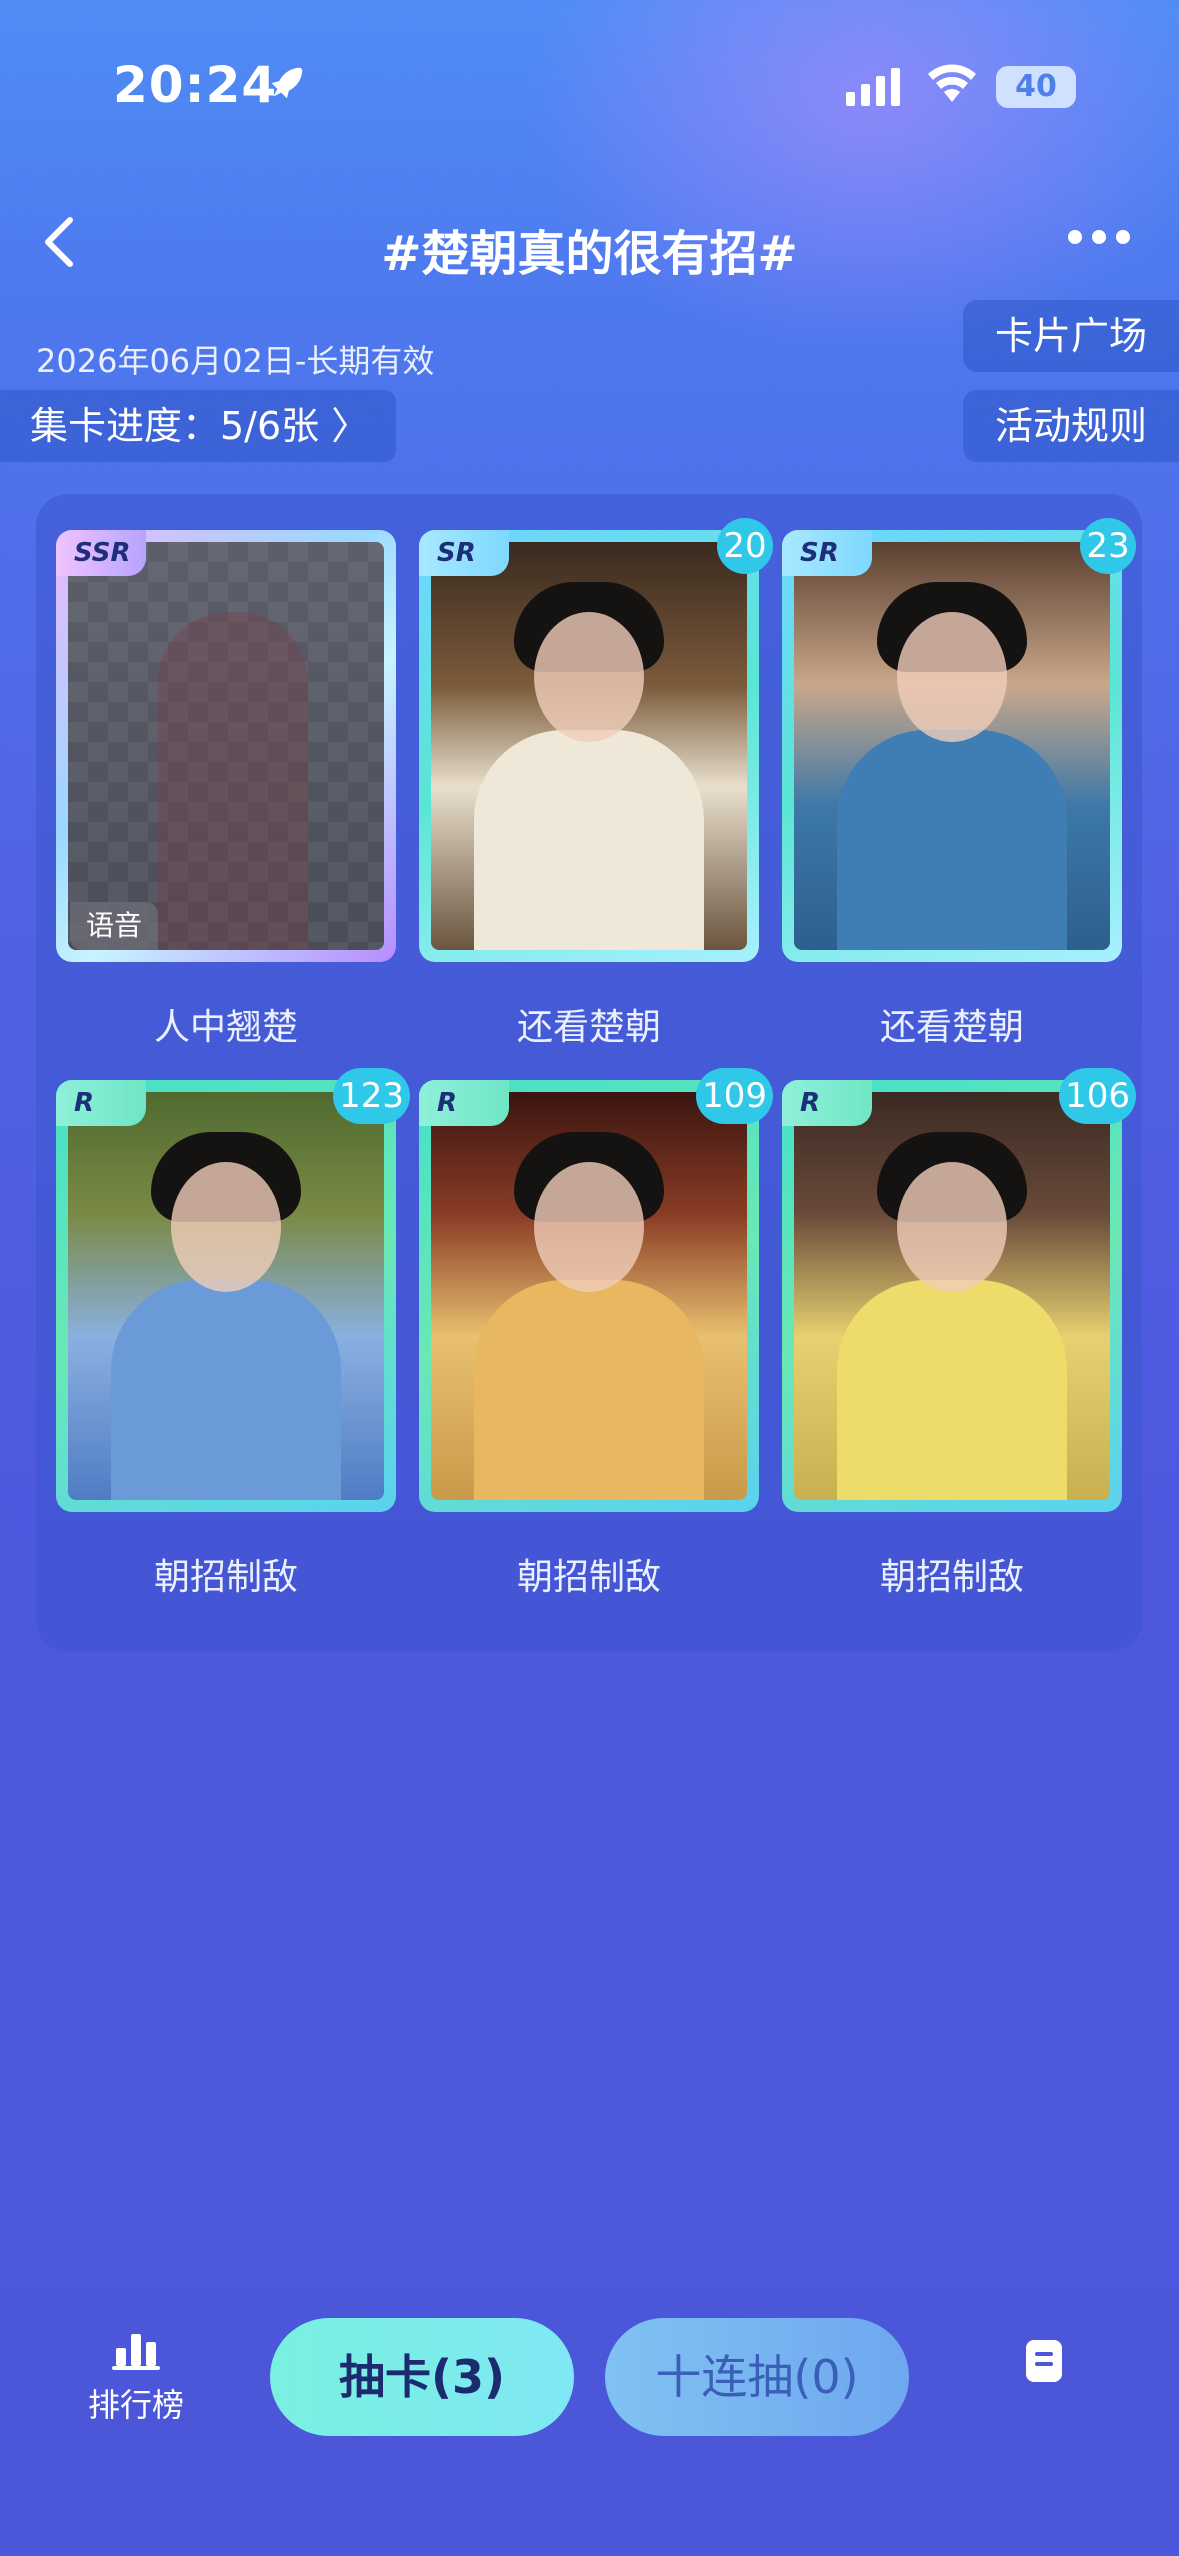  I want to click on voice-tag: 语音, so click(114, 926).